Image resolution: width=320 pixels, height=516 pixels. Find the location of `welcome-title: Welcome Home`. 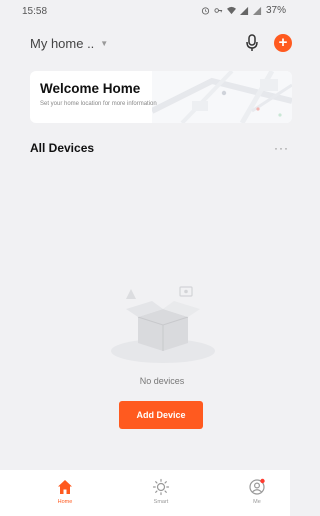

welcome-title: Welcome Home is located at coordinates (90, 88).